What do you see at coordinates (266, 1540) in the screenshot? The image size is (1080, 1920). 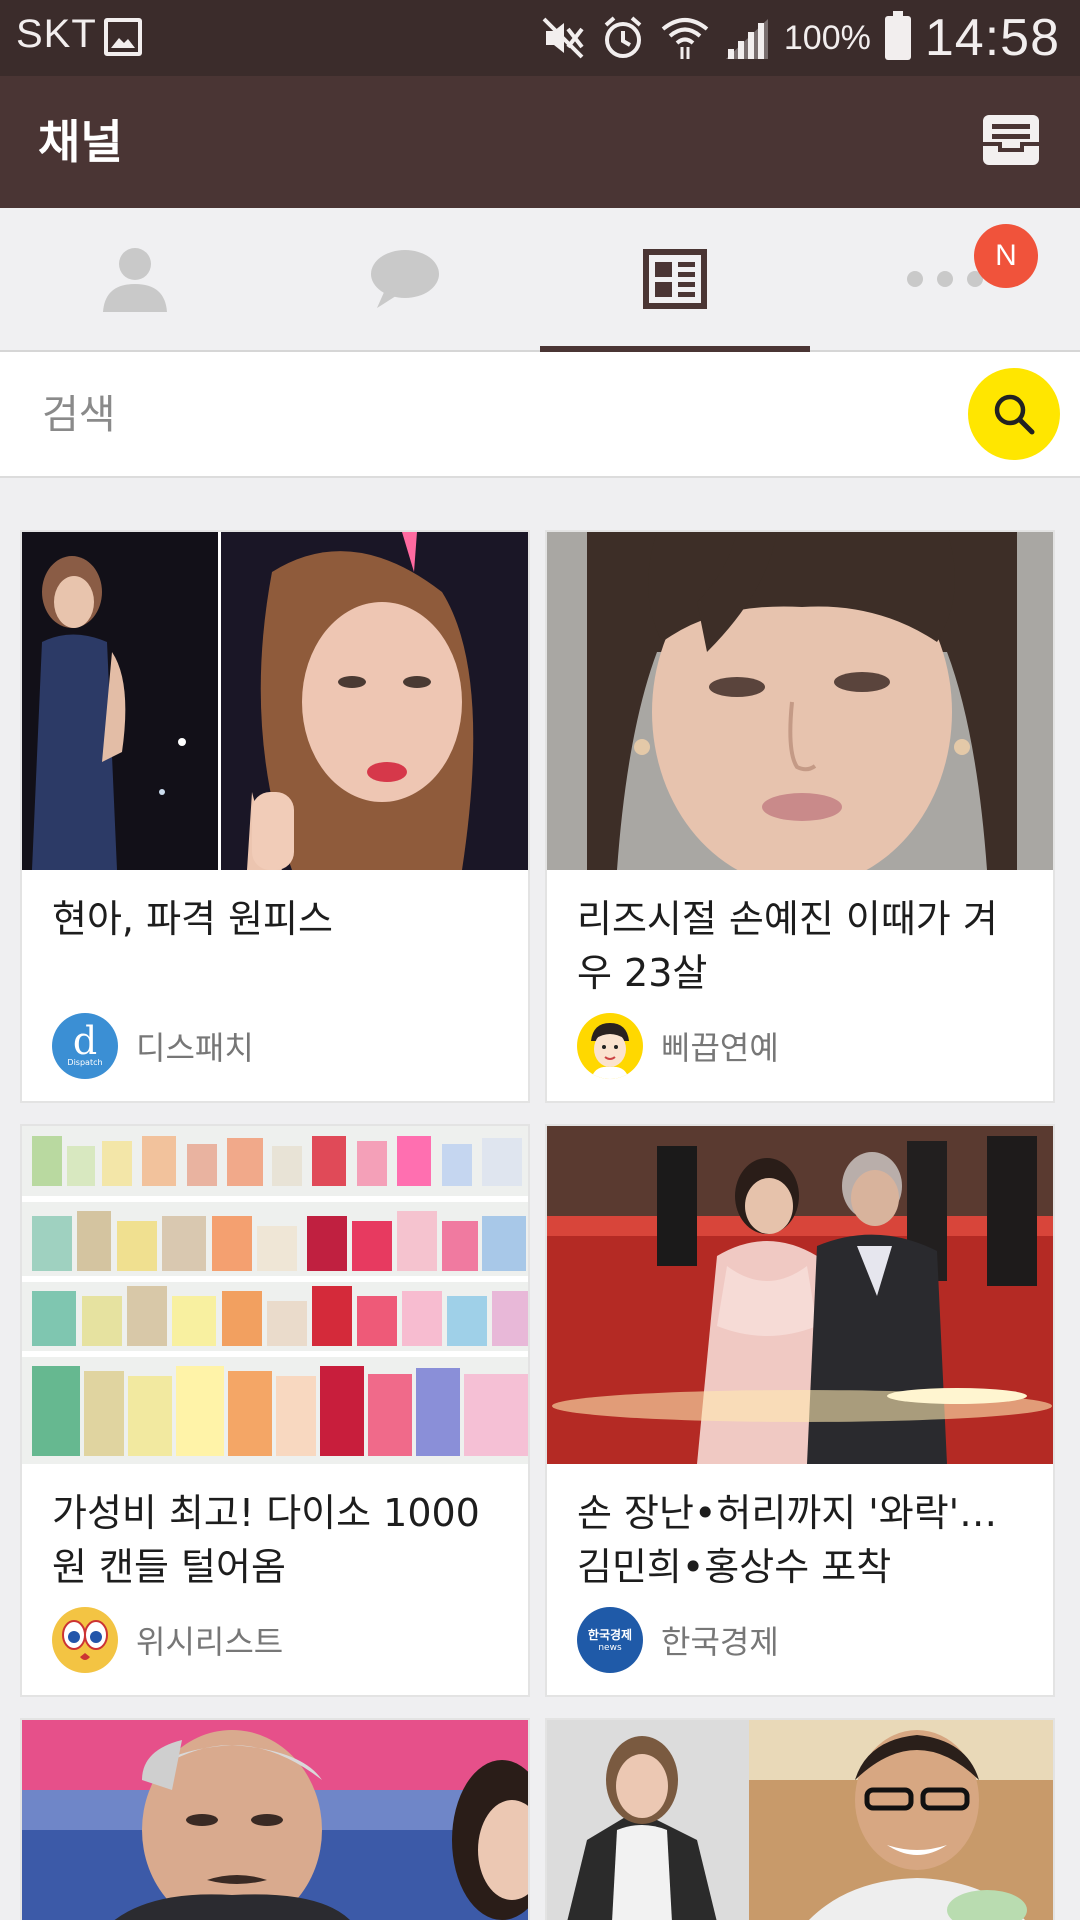 I see `card-title: 가성비 최고! 다이소 1000원 캔들 털어옴` at bounding box center [266, 1540].